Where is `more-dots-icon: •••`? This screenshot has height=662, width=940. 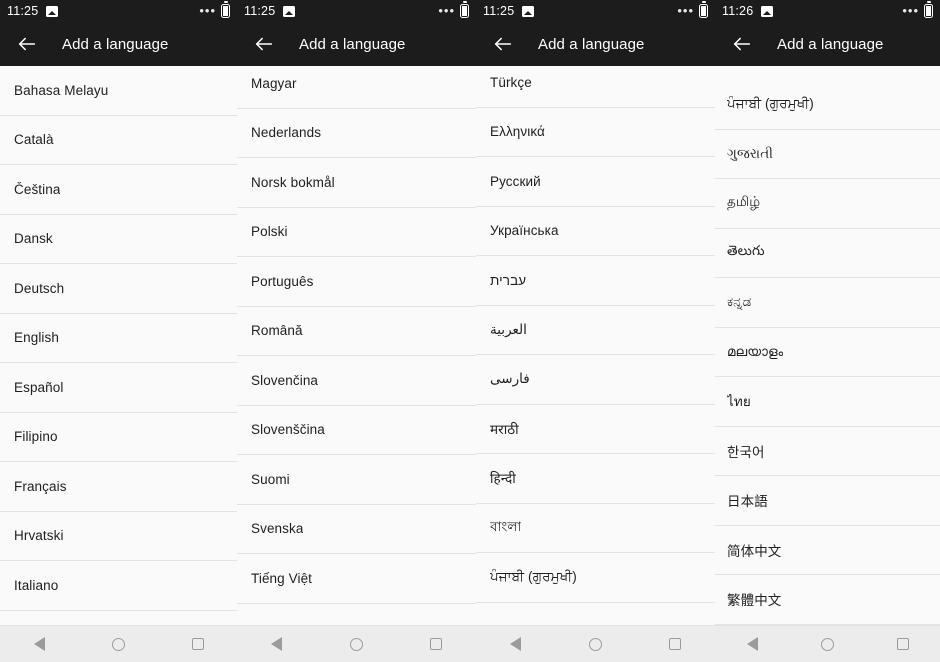
more-dots-icon: ••• is located at coordinates (207, 10).